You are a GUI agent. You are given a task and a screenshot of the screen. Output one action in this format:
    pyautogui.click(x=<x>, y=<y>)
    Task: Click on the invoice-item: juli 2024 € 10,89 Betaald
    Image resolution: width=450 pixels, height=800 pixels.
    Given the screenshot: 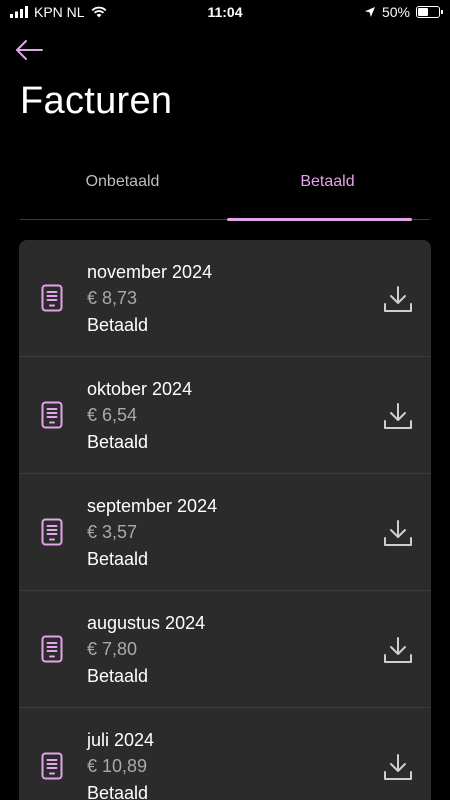 What is the action you would take?
    pyautogui.click(x=225, y=754)
    